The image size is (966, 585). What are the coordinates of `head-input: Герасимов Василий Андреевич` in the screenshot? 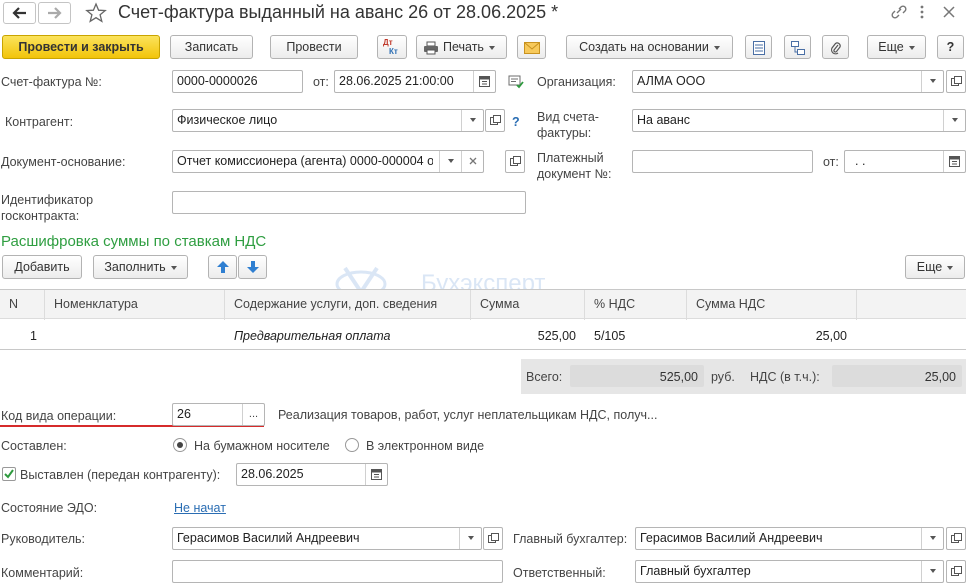 It's located at (327, 538).